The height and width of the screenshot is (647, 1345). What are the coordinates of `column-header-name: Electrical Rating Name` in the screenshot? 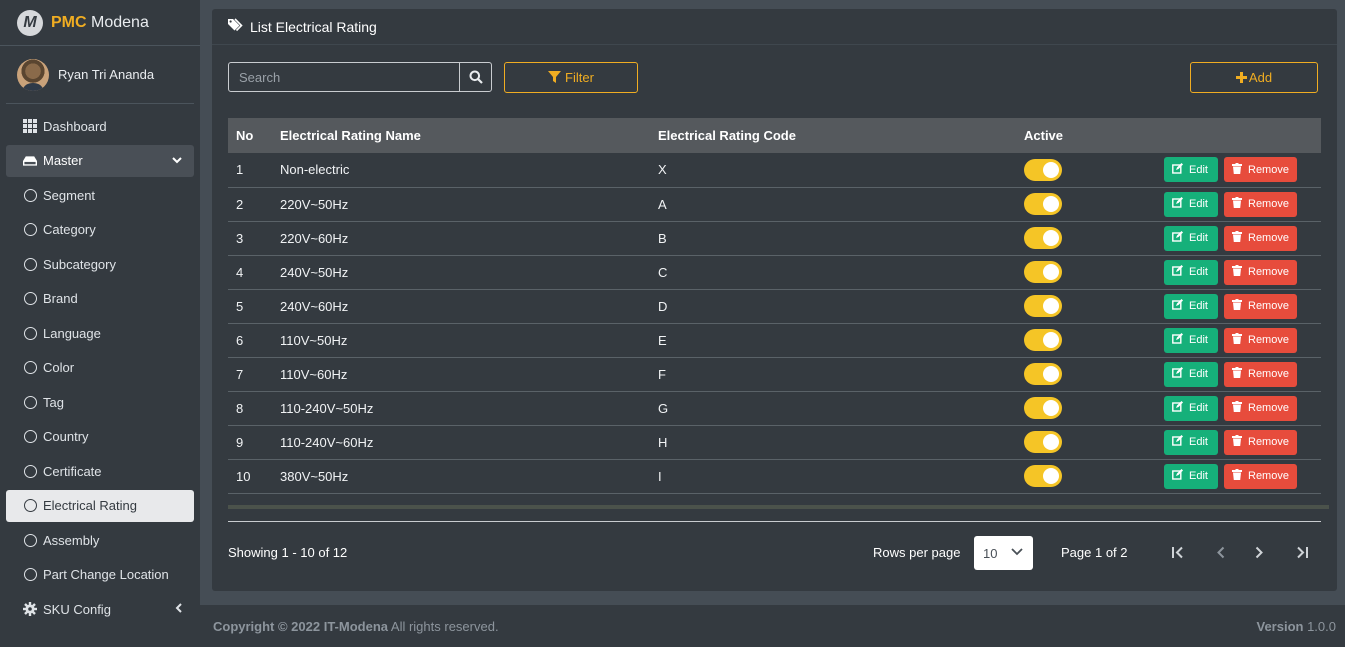 It's located at (469, 135).